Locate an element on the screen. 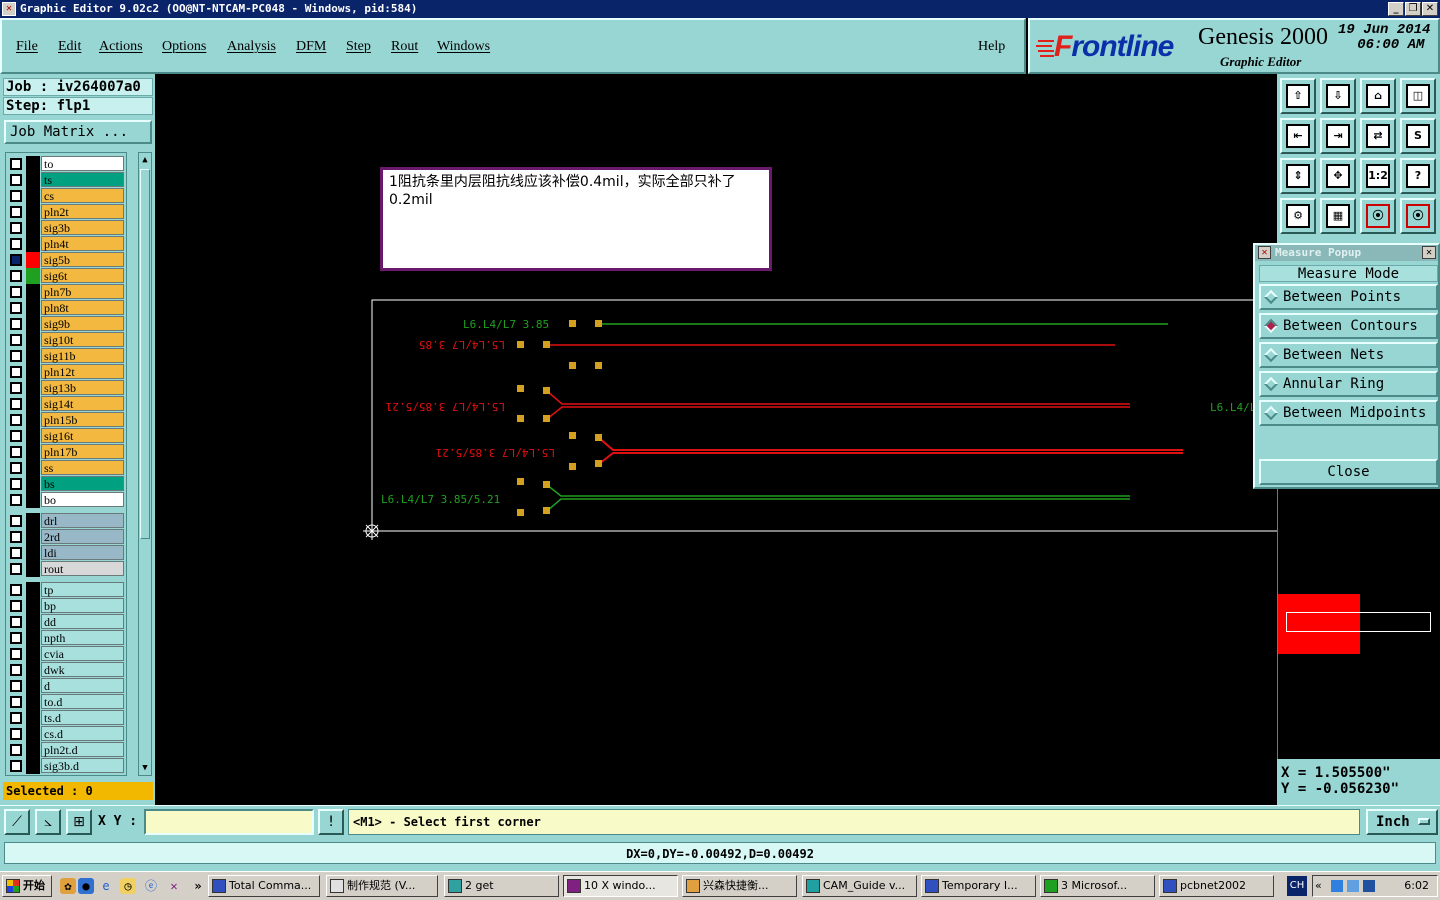 This screenshot has width=1440, height=900. tools-icon: ⚙ is located at coordinates (1298, 216).